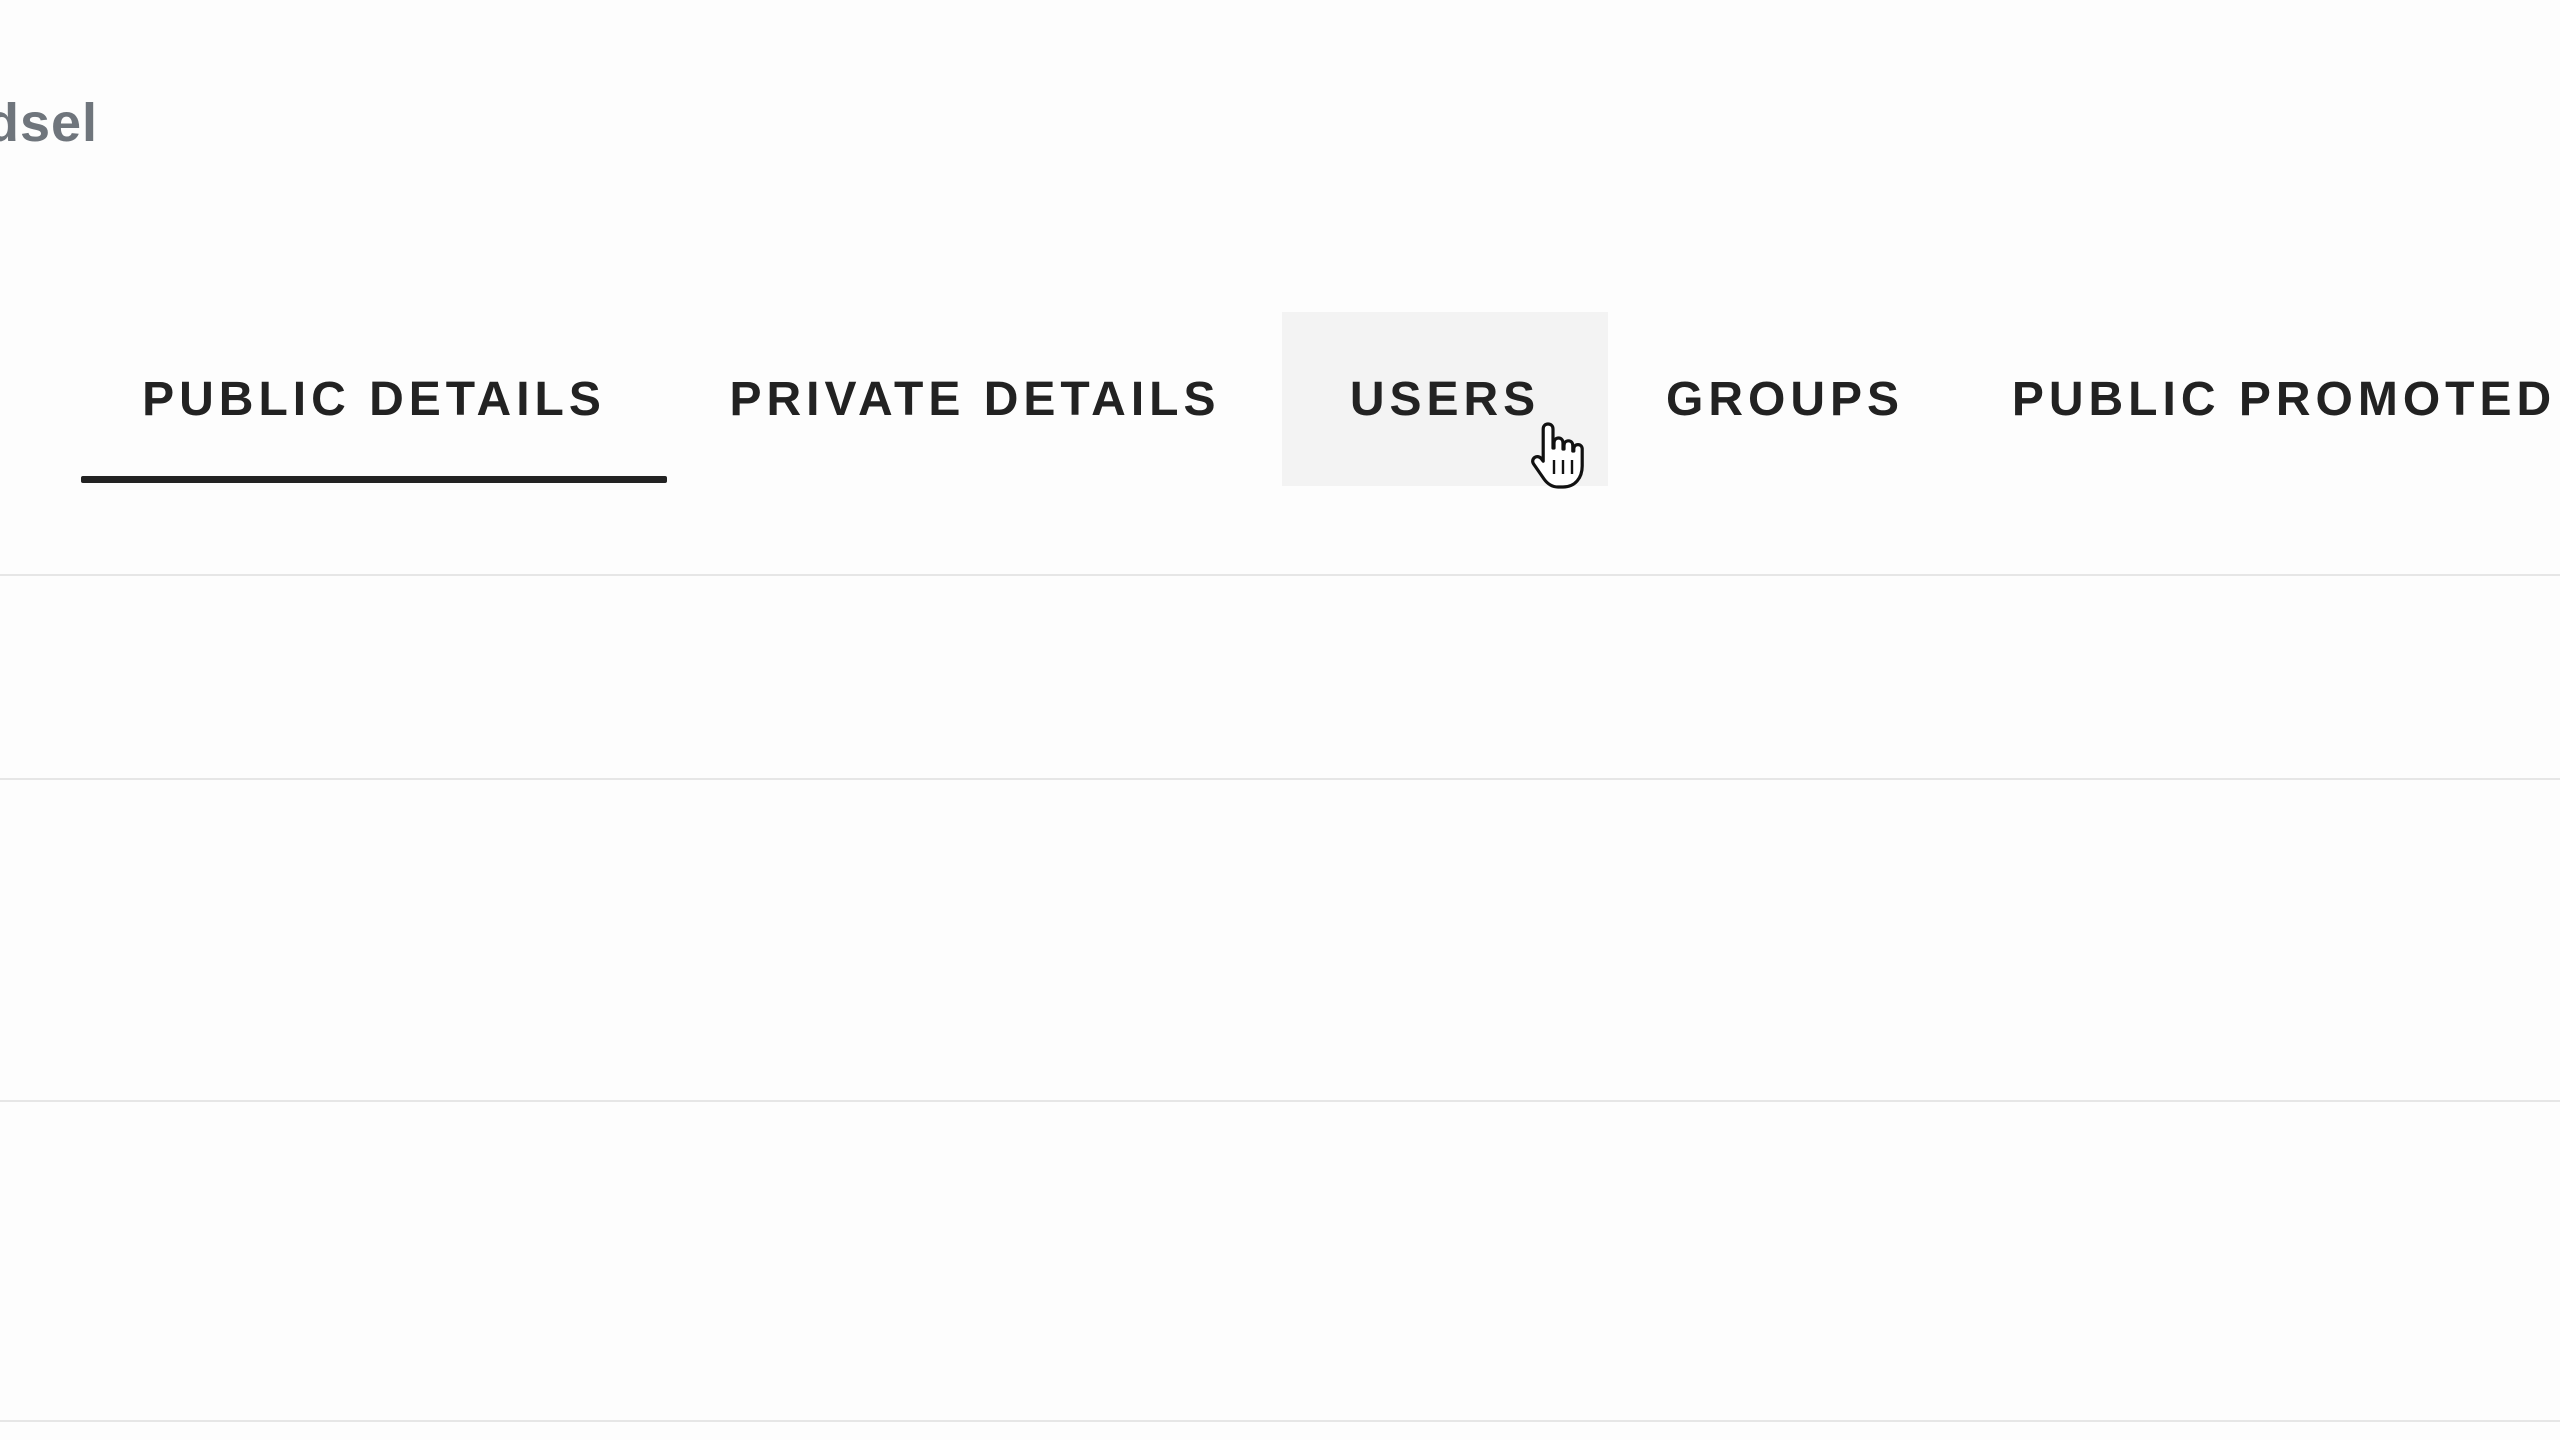 The width and height of the screenshot is (2560, 1440). I want to click on tab-private-details: PRIVATE DETAILS, so click(975, 399).